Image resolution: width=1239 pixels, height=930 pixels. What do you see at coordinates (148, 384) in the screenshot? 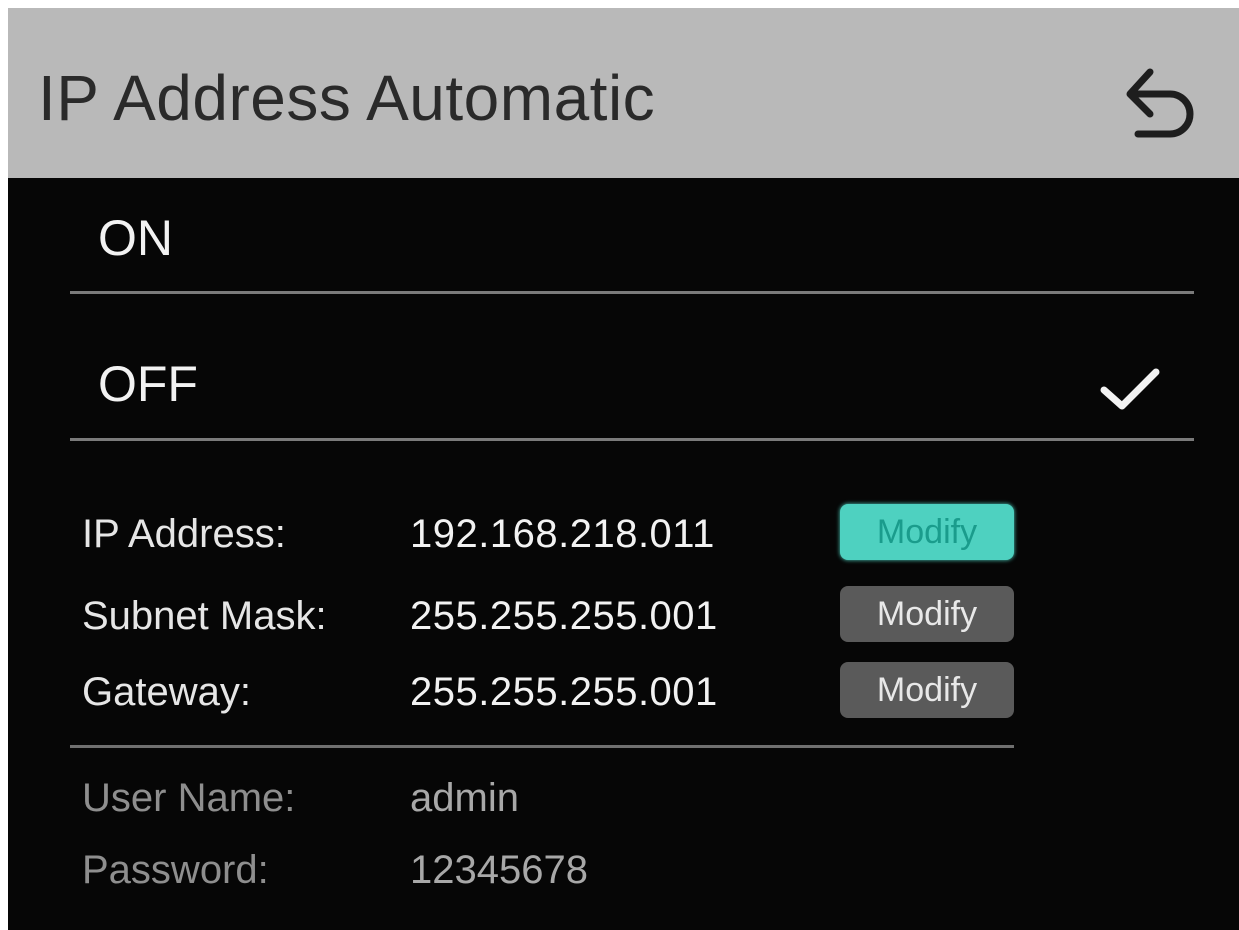
I see `option-off-label: OFF` at bounding box center [148, 384].